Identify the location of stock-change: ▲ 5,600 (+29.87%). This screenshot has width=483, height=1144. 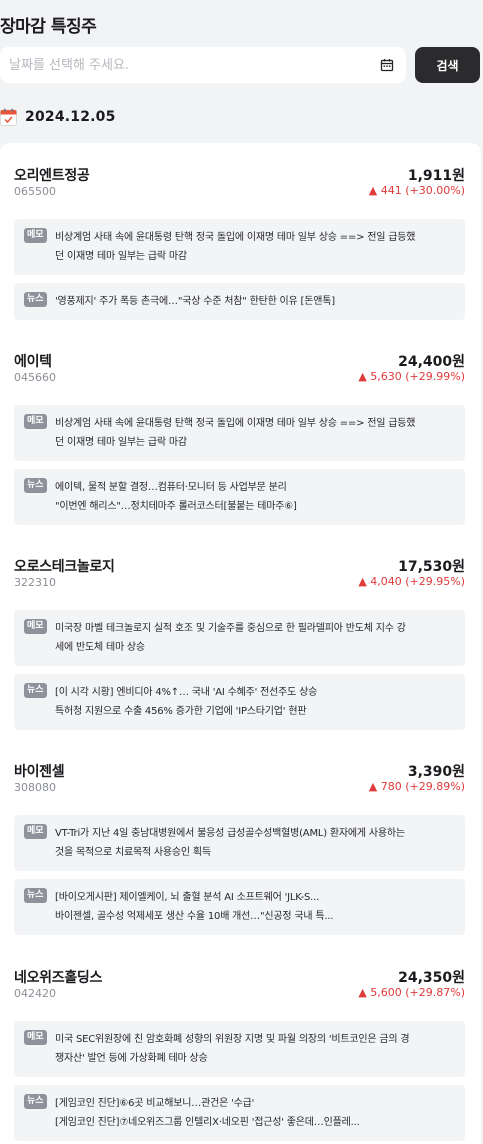
(411, 992).